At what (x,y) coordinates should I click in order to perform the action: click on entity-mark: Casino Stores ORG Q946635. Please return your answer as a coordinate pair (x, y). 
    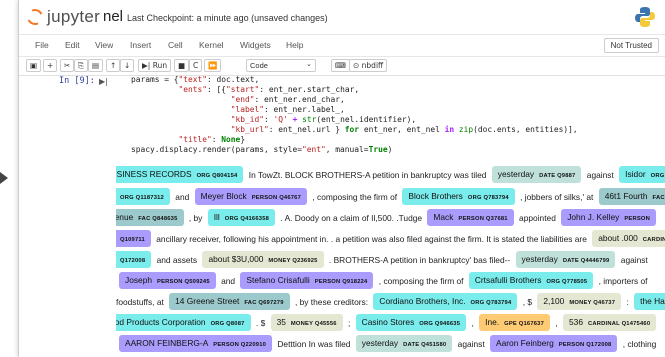
    Looking at the image, I should click on (411, 323).